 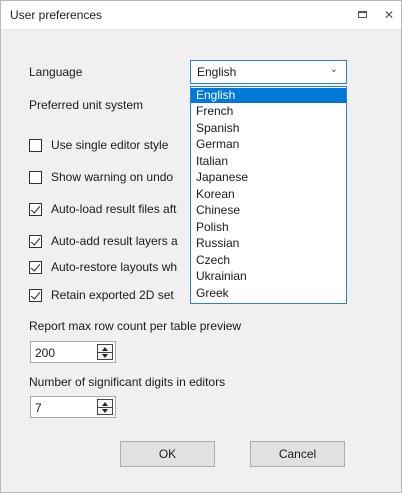 I want to click on language-option-ukrainian: Ukrainian, so click(x=268, y=276).